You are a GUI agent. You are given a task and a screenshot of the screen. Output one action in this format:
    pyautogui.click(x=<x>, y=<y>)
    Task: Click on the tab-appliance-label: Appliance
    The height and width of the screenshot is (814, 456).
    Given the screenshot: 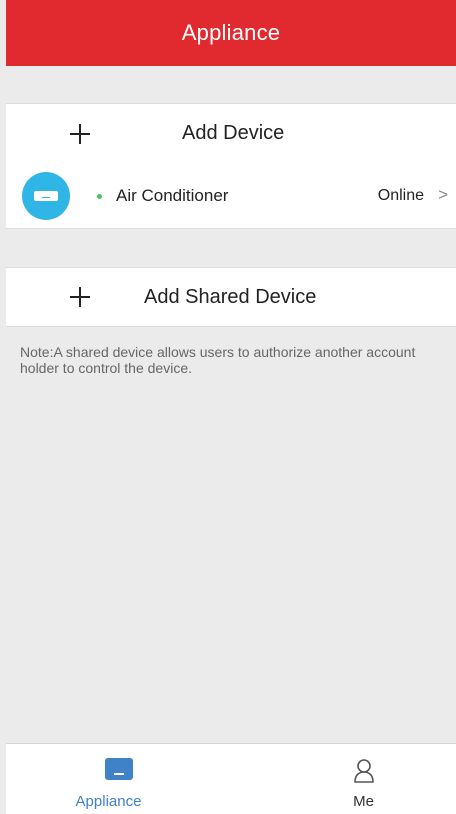 What is the action you would take?
    pyautogui.click(x=108, y=801)
    